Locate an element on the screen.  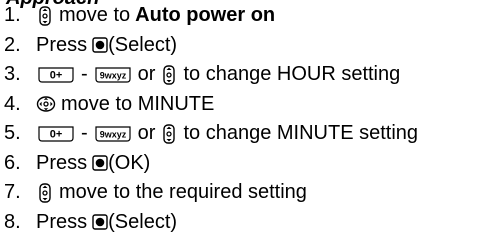
step-number: 5. is located at coordinates (12, 133).